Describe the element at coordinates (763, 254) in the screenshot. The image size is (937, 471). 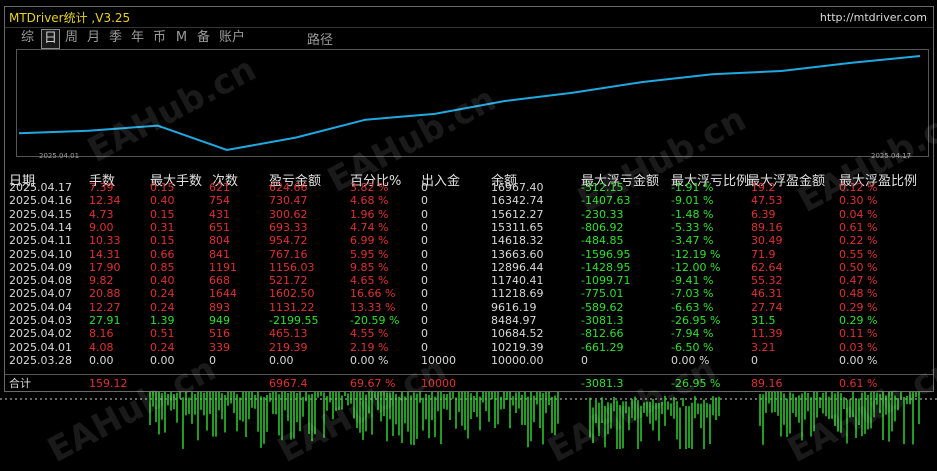
I see `cell-10: 71.9` at that location.